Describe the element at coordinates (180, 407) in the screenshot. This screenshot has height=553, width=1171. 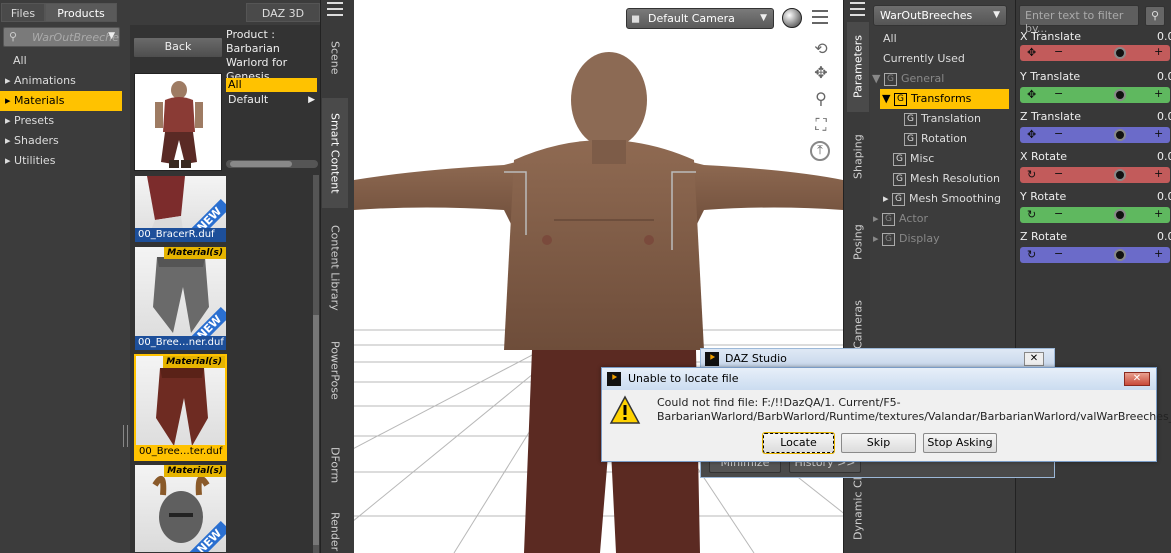
I see `thumbnail-breeches-outer: Material(s) 00_Bree…ter.duf` at that location.